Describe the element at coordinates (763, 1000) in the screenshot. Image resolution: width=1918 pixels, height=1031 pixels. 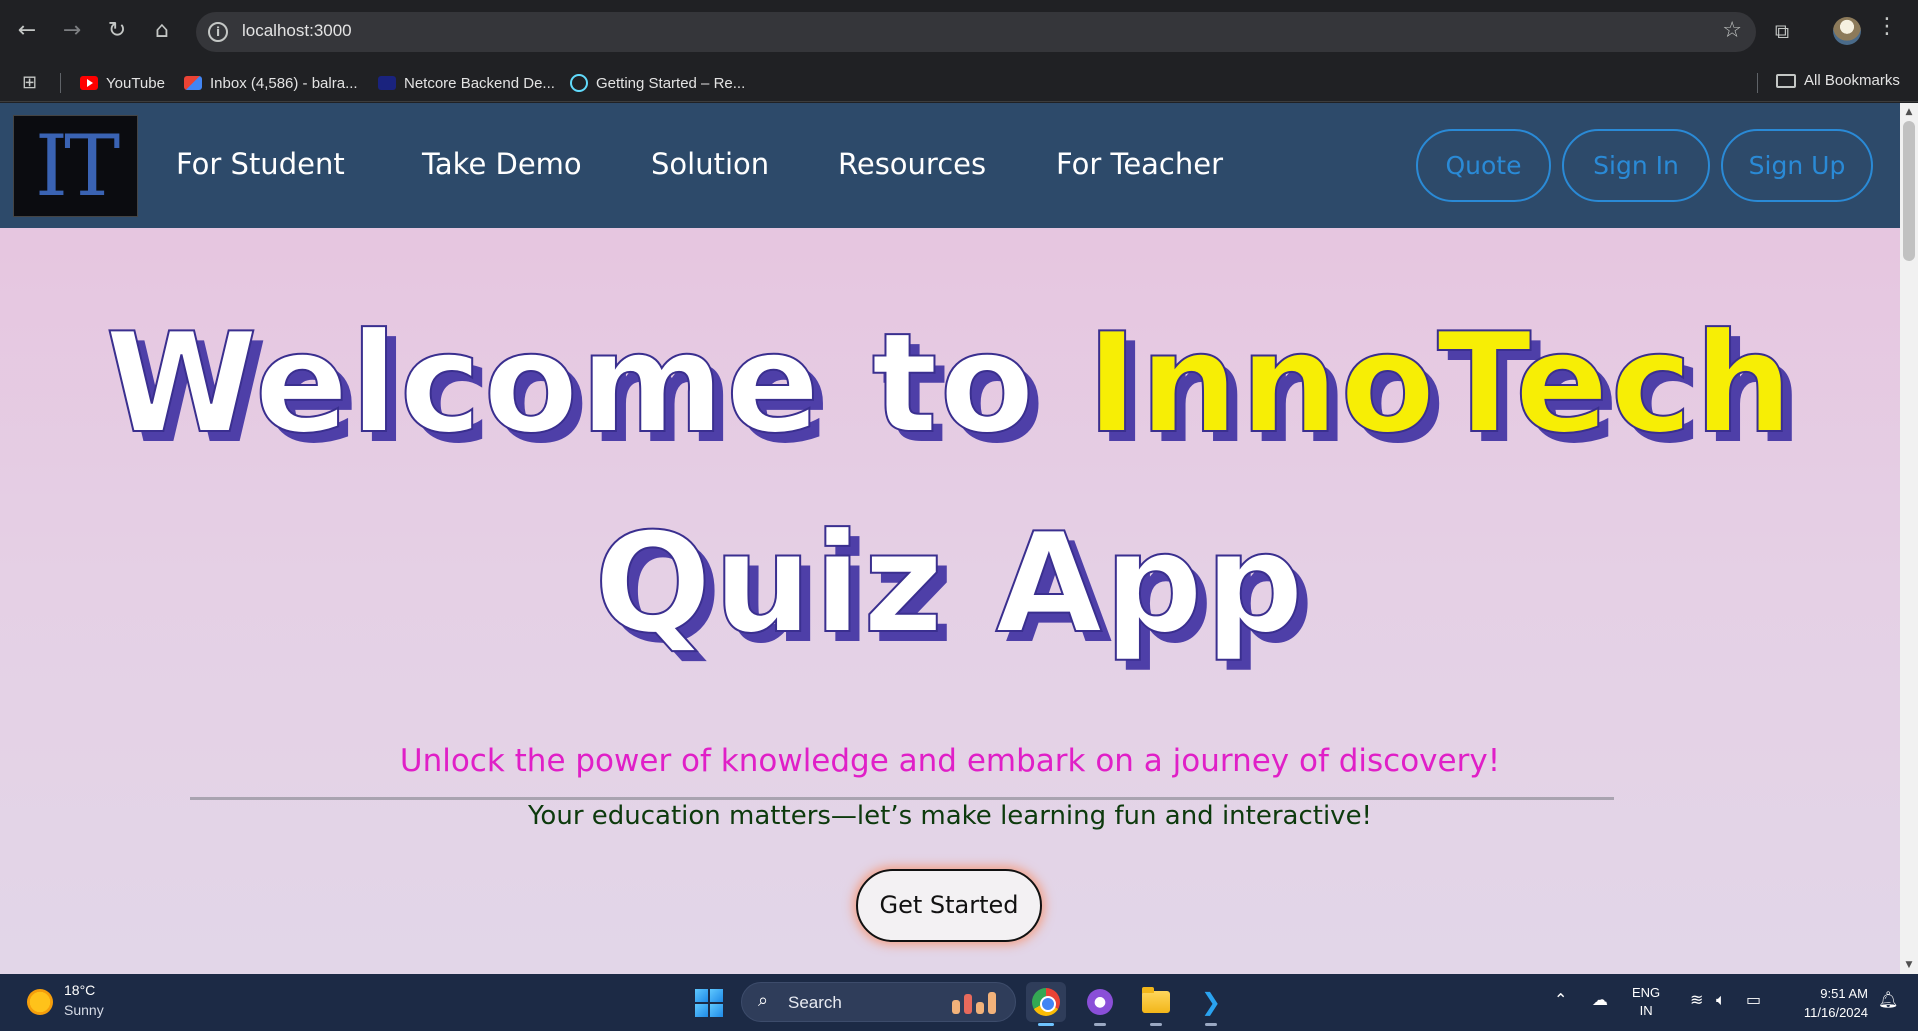
I see `search-icon: ⌕` at that location.